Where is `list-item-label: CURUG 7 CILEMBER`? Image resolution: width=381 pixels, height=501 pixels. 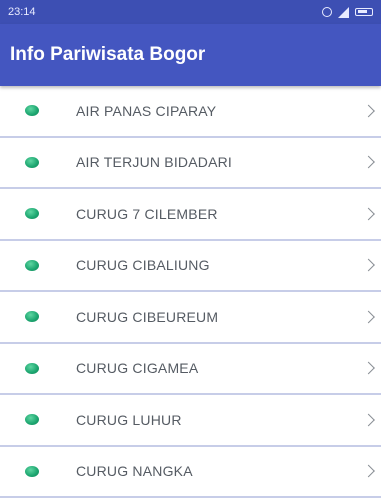 list-item-label: CURUG 7 CILEMBER is located at coordinates (147, 213).